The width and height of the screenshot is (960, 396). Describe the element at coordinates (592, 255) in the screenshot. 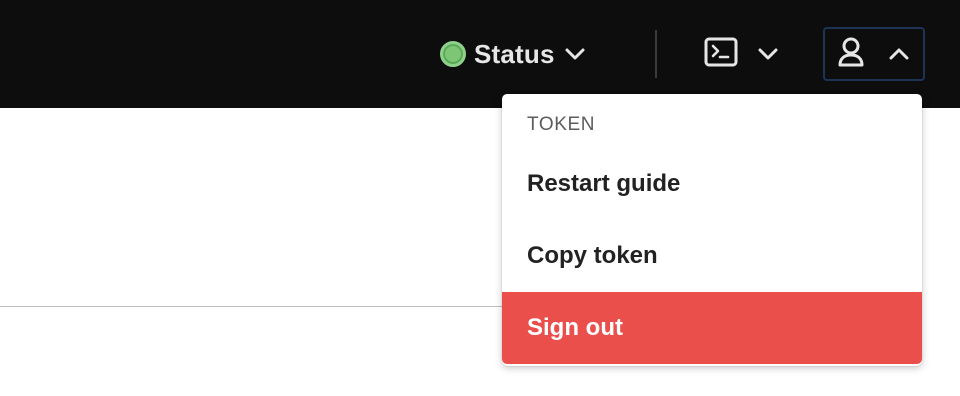

I see `menu-item-label: Copy token` at that location.